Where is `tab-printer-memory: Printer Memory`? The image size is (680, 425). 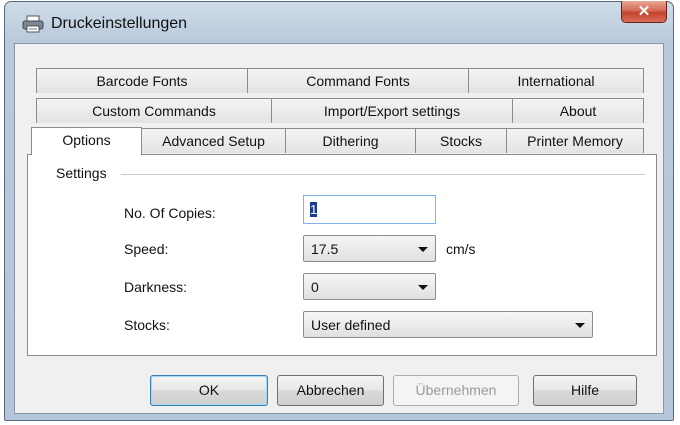
tab-printer-memory: Printer Memory is located at coordinates (575, 140).